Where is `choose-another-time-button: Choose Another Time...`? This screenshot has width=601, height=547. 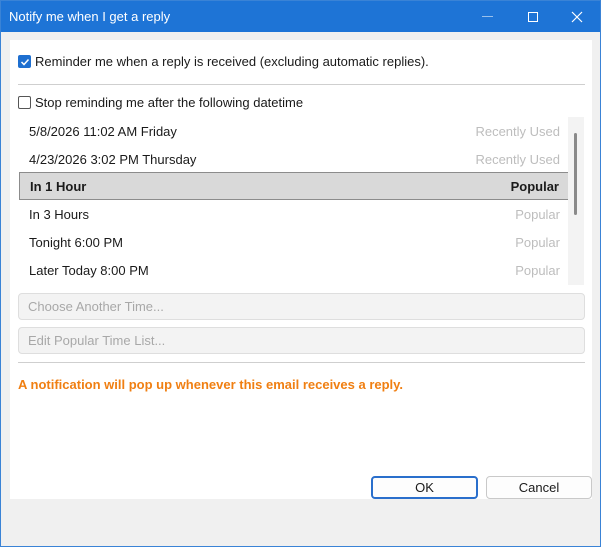 choose-another-time-button: Choose Another Time... is located at coordinates (301, 306).